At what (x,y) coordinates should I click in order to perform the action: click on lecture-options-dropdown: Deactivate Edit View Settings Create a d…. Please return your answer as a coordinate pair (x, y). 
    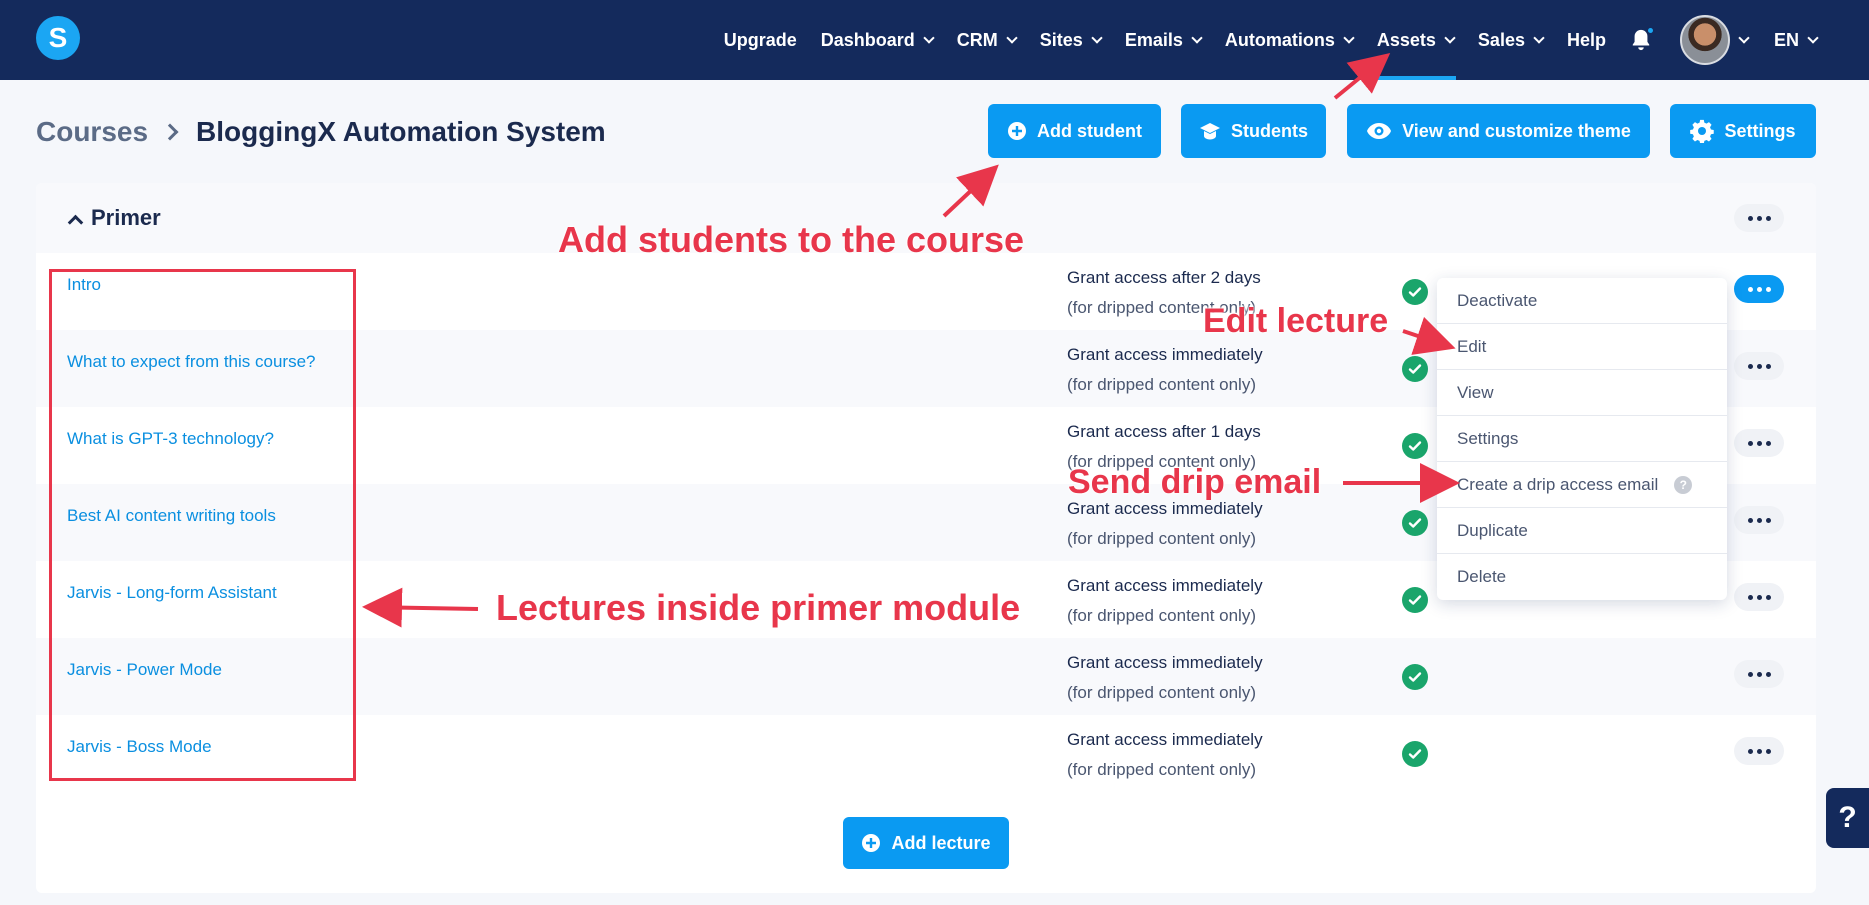
    Looking at the image, I should click on (1582, 439).